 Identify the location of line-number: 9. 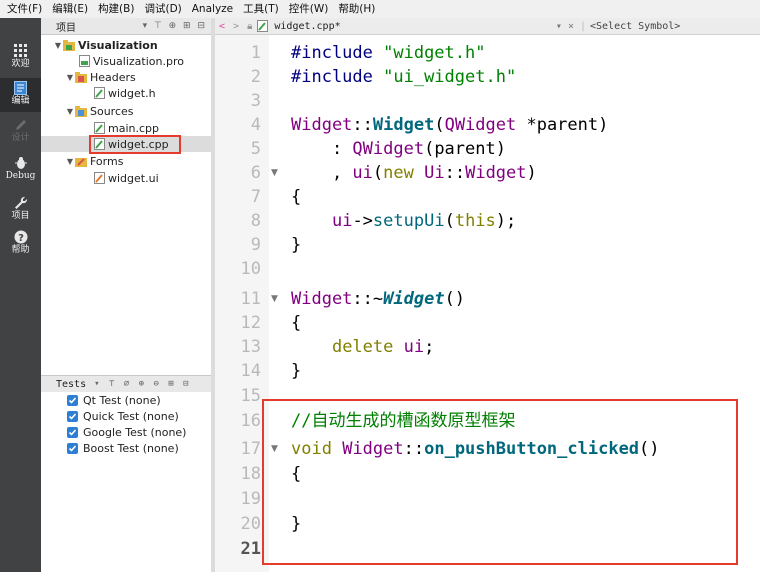
(255, 245).